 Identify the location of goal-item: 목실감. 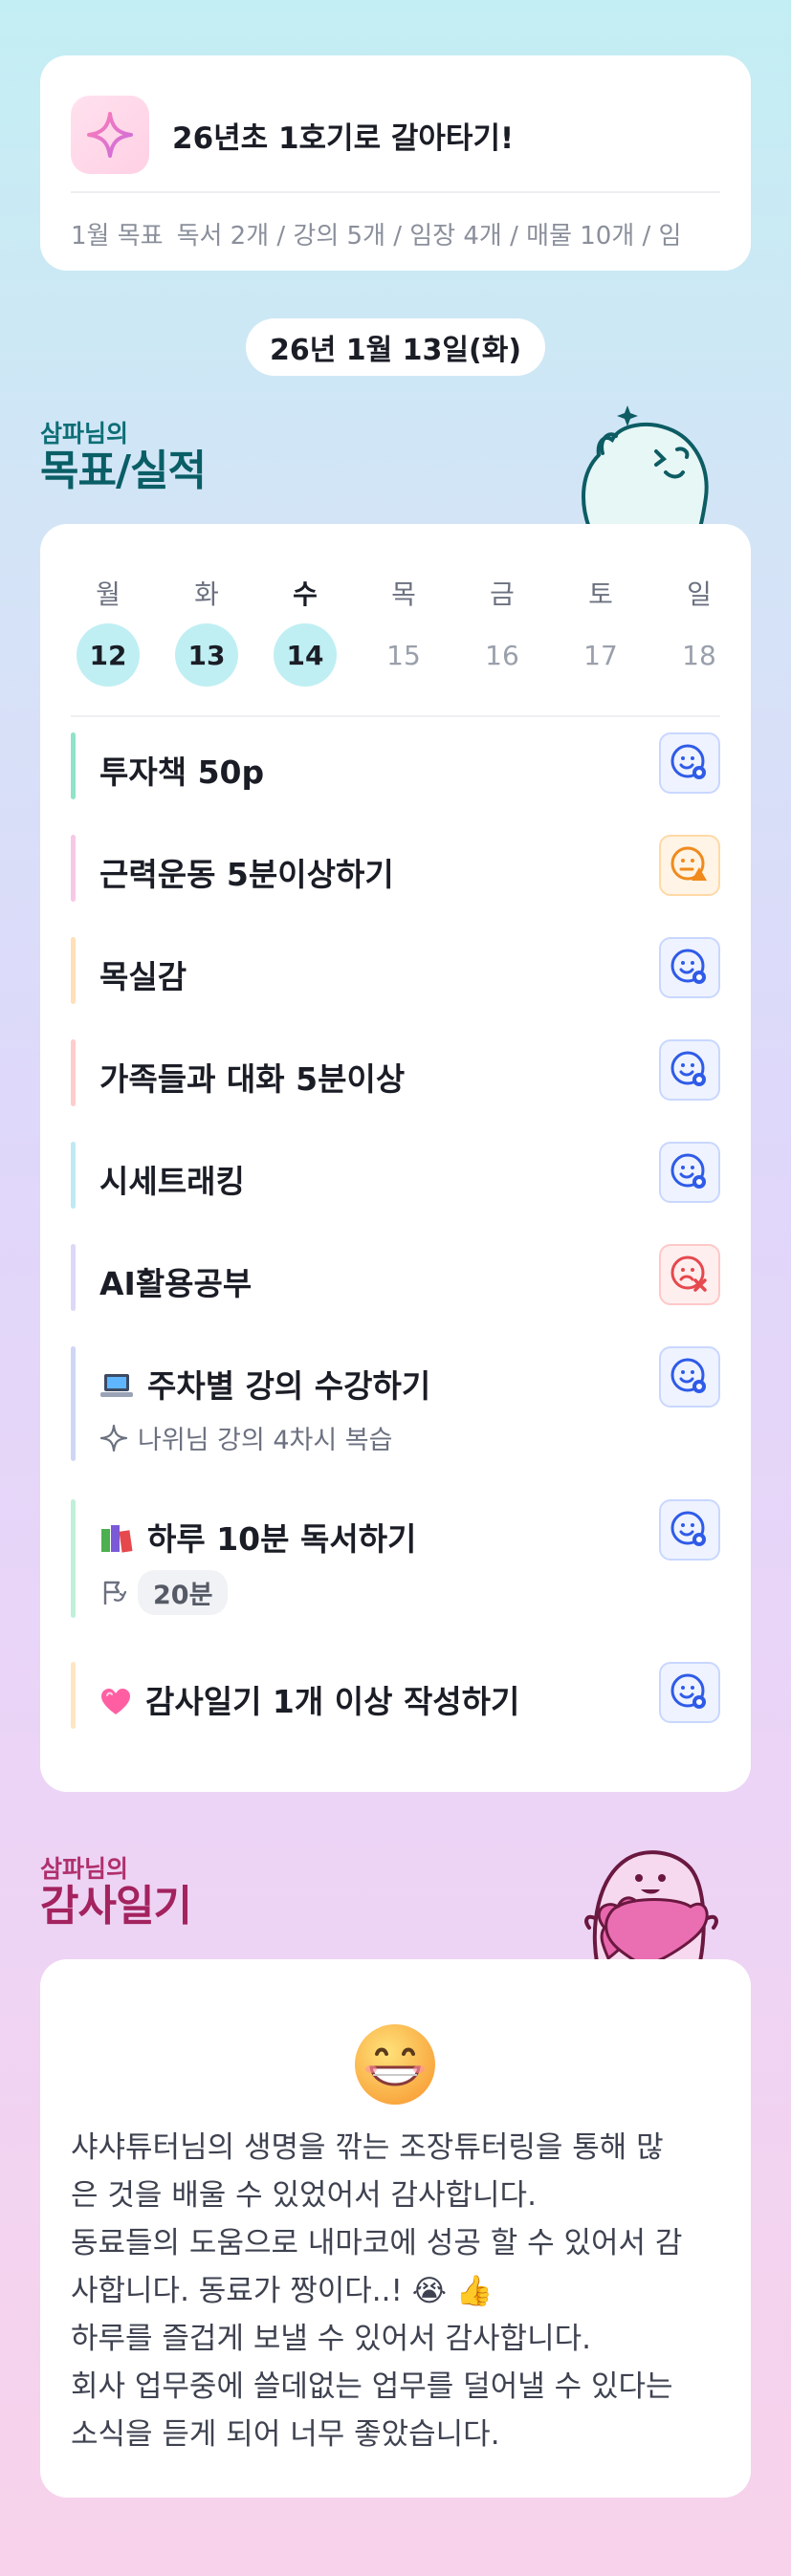
(395, 970).